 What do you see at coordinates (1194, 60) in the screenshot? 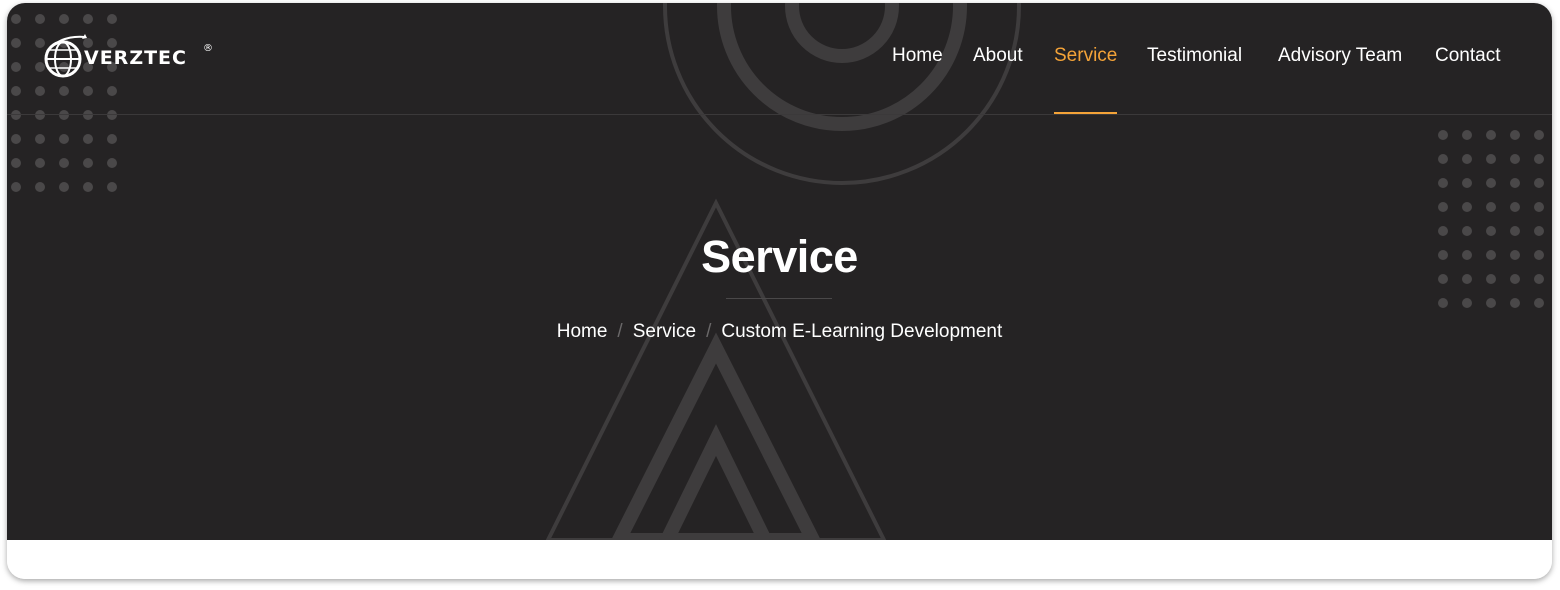
I see `nav-testimonial: Testimonial` at bounding box center [1194, 60].